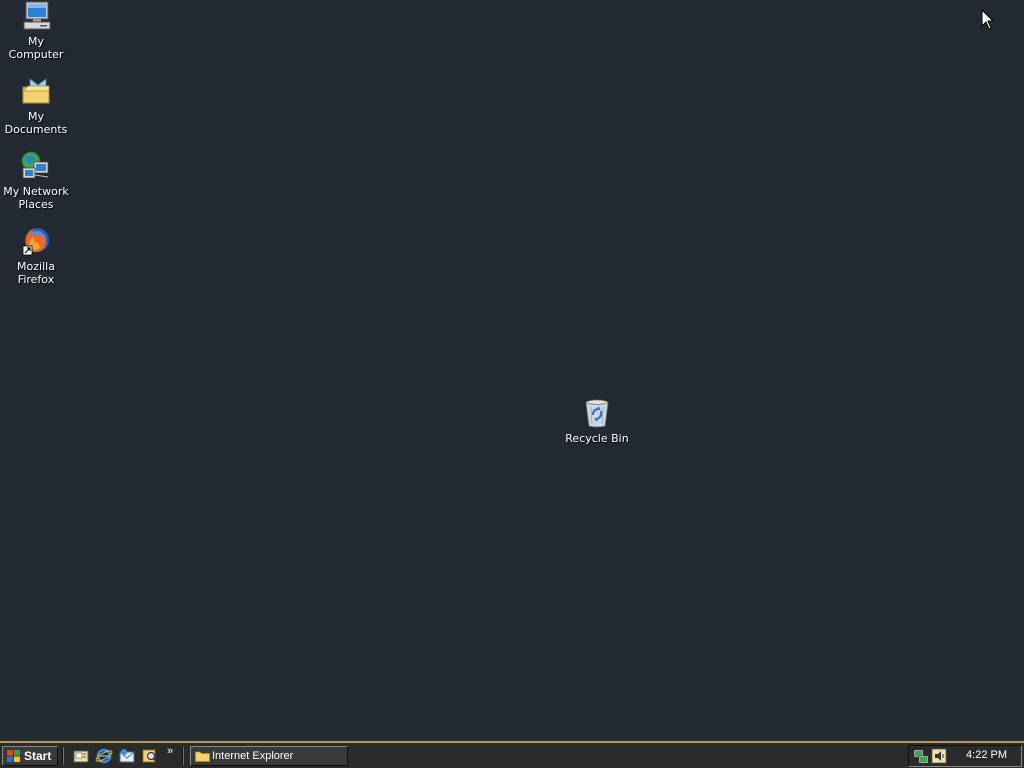  What do you see at coordinates (36, 273) in the screenshot?
I see `desktop-icon-label: Mozilla Firefox` at bounding box center [36, 273].